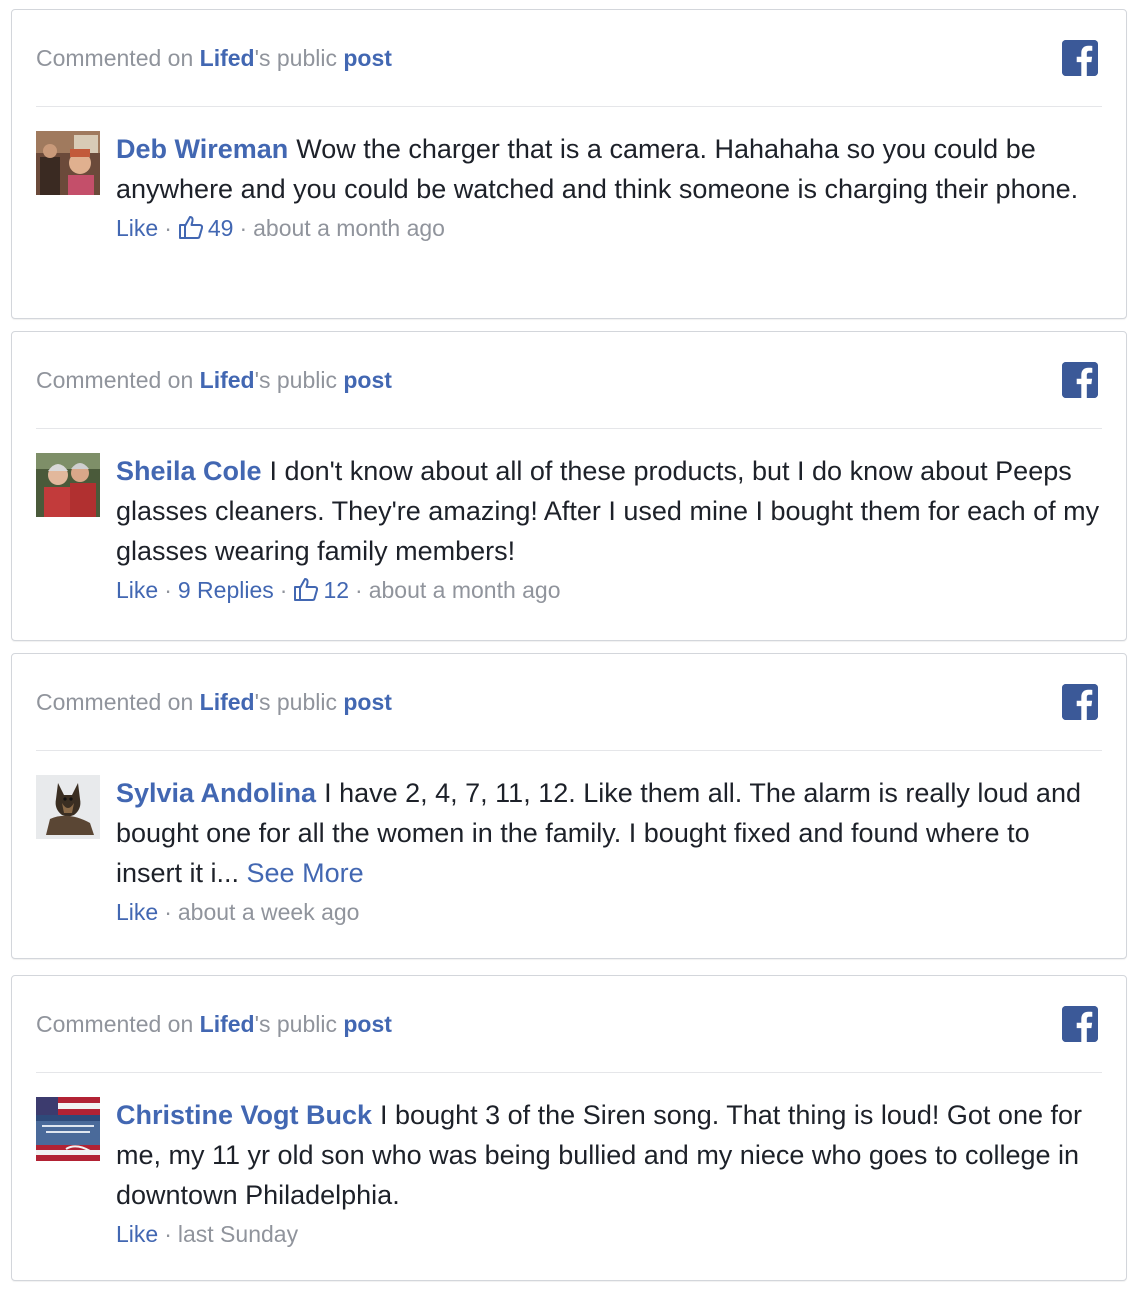 Image resolution: width=1144 pixels, height=1292 pixels. I want to click on author-name: Sheila Cole, so click(189, 471).